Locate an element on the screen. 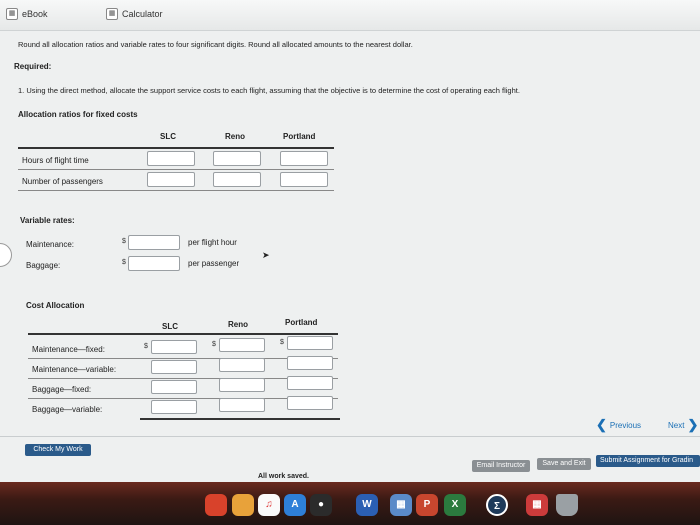 Image resolution: width=700 pixels, height=525 pixels. music-icon: ♫ is located at coordinates (269, 505).